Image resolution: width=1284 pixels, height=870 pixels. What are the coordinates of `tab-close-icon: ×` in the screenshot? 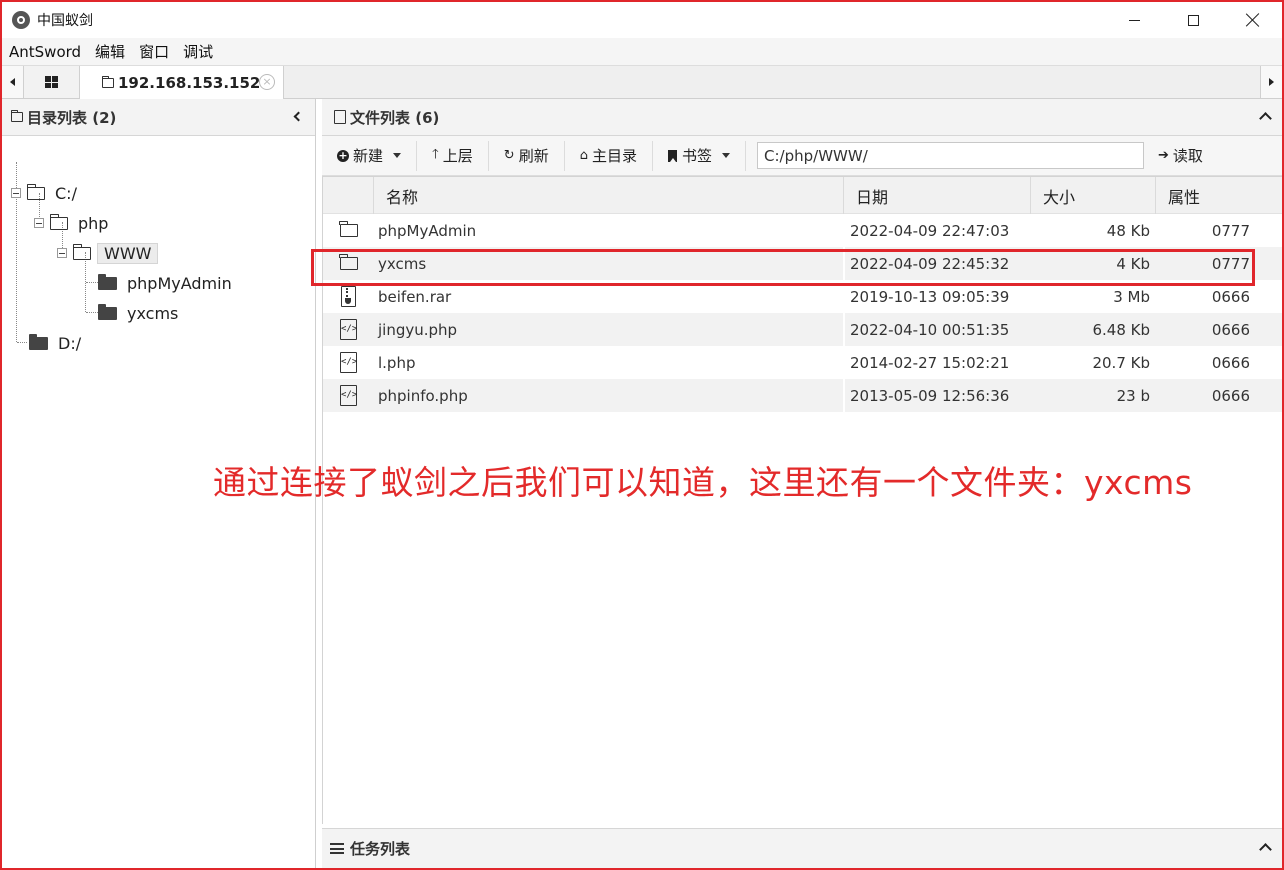 It's located at (267, 82).